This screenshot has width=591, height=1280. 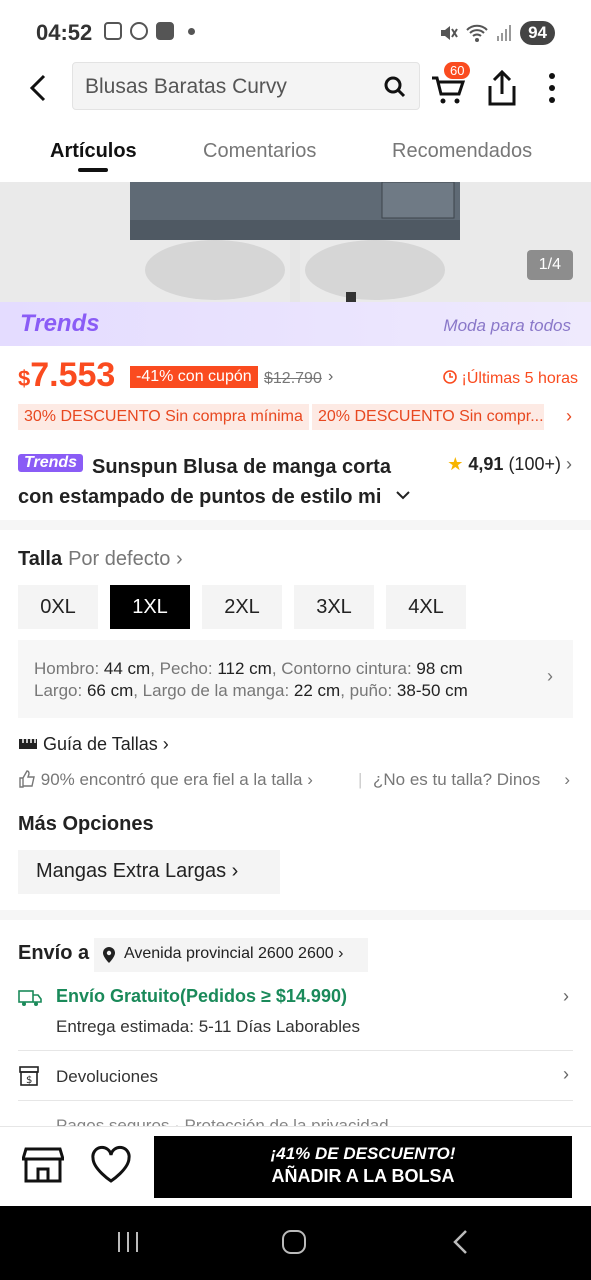 I want to click on section-tabs: Artículos Comentarios Recomendados, so click(x=295, y=154).